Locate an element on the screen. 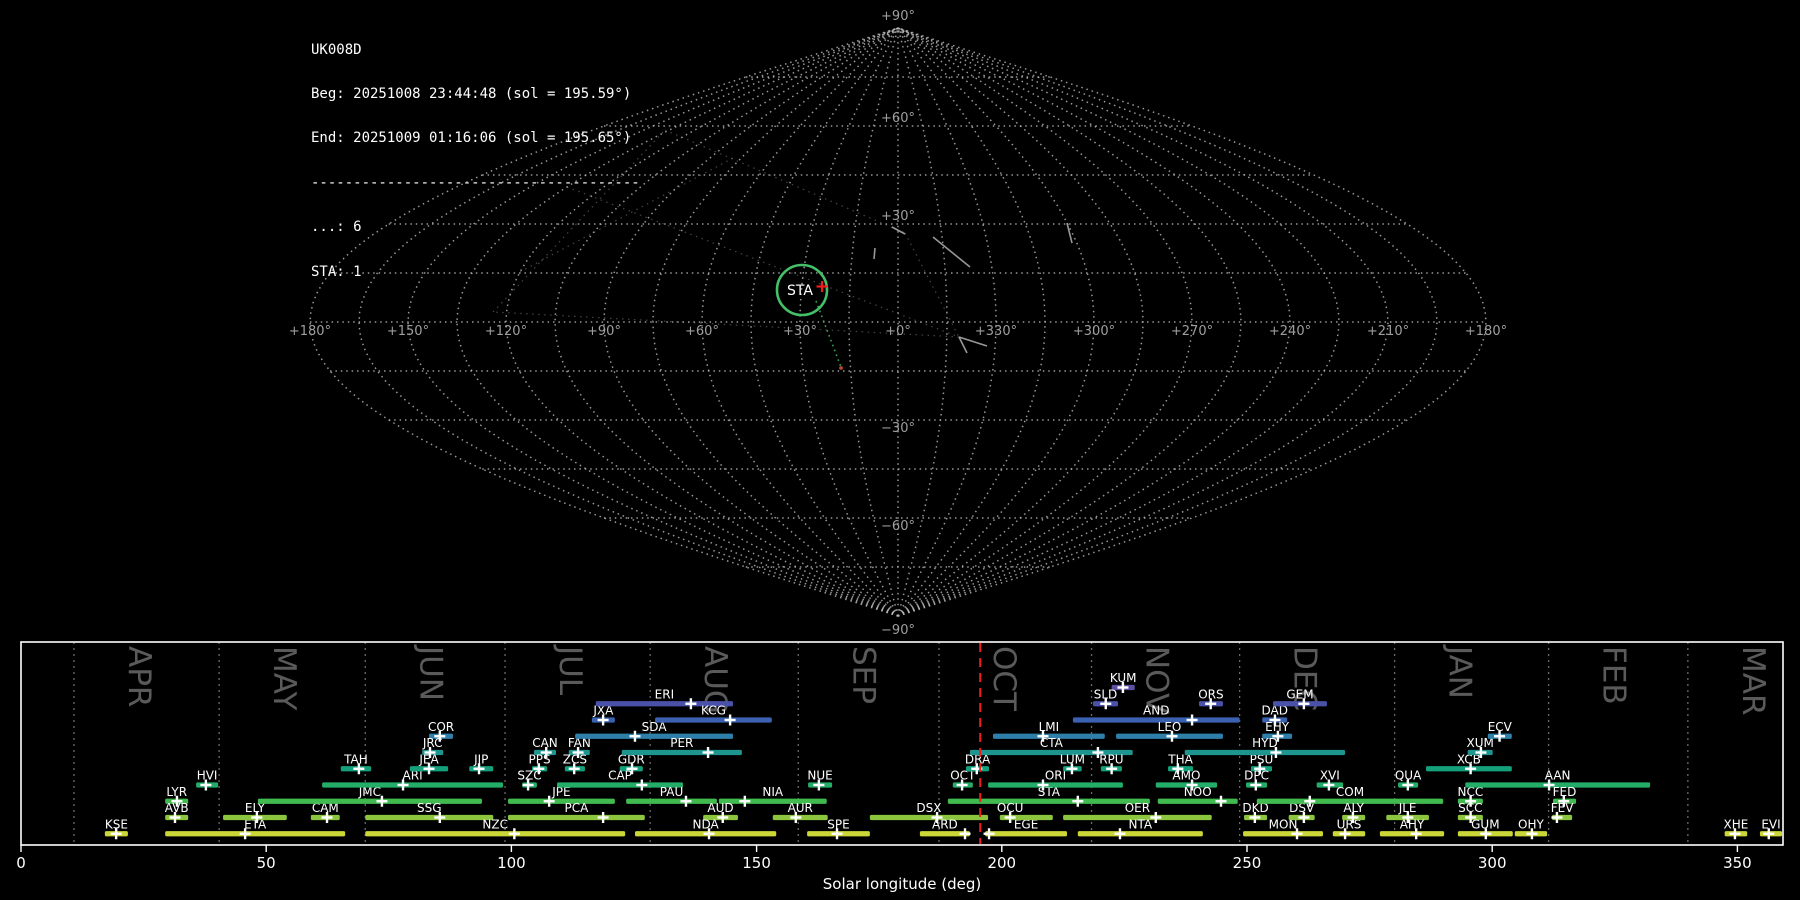 Image resolution: width=1800 pixels, height=900 pixels. shower-label-PER: PER is located at coordinates (681, 743).